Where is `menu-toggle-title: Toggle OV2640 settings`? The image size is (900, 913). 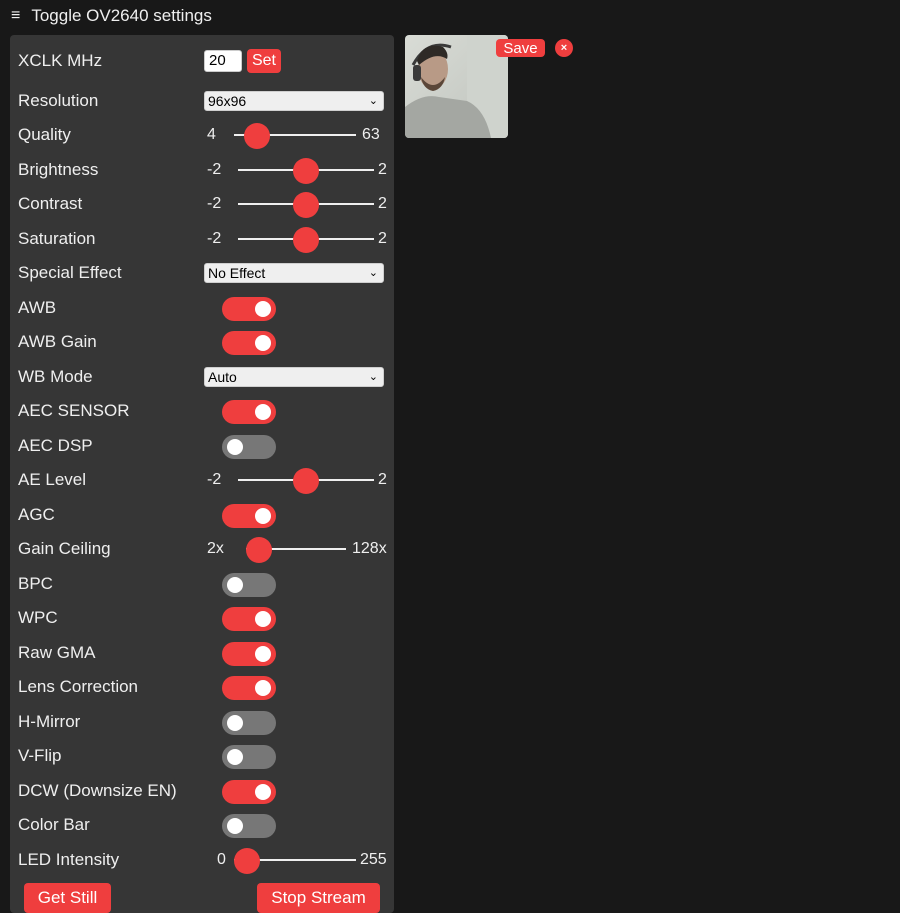
menu-toggle-title: Toggle OV2640 settings is located at coordinates (121, 15).